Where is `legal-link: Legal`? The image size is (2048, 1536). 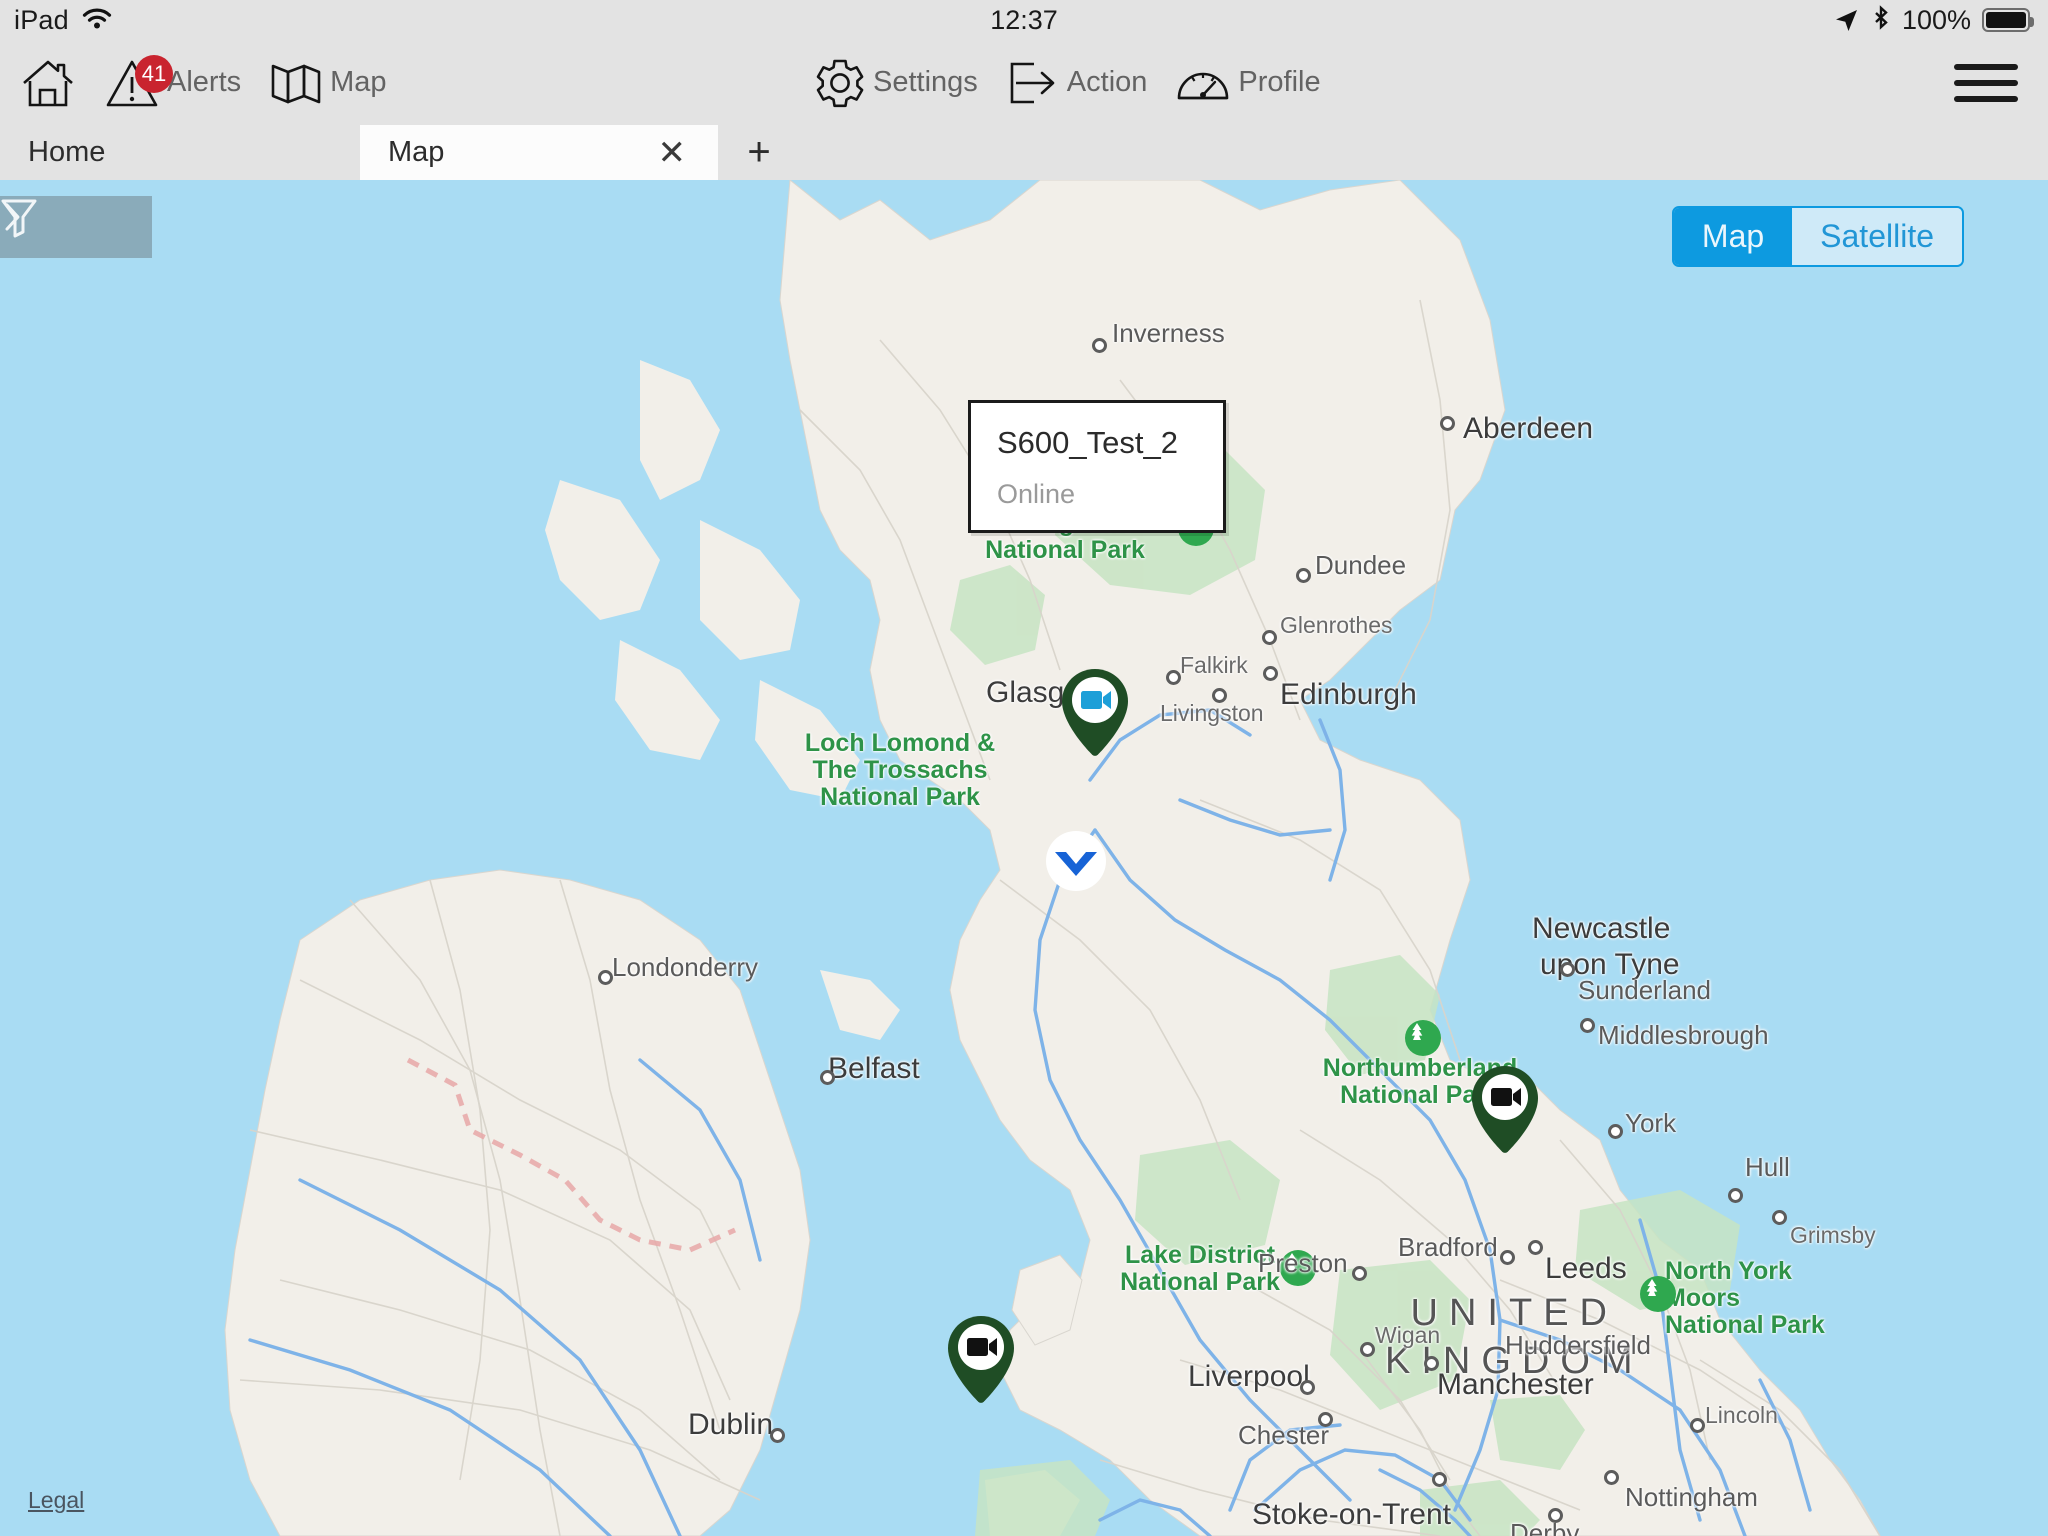 legal-link: Legal is located at coordinates (56, 1500).